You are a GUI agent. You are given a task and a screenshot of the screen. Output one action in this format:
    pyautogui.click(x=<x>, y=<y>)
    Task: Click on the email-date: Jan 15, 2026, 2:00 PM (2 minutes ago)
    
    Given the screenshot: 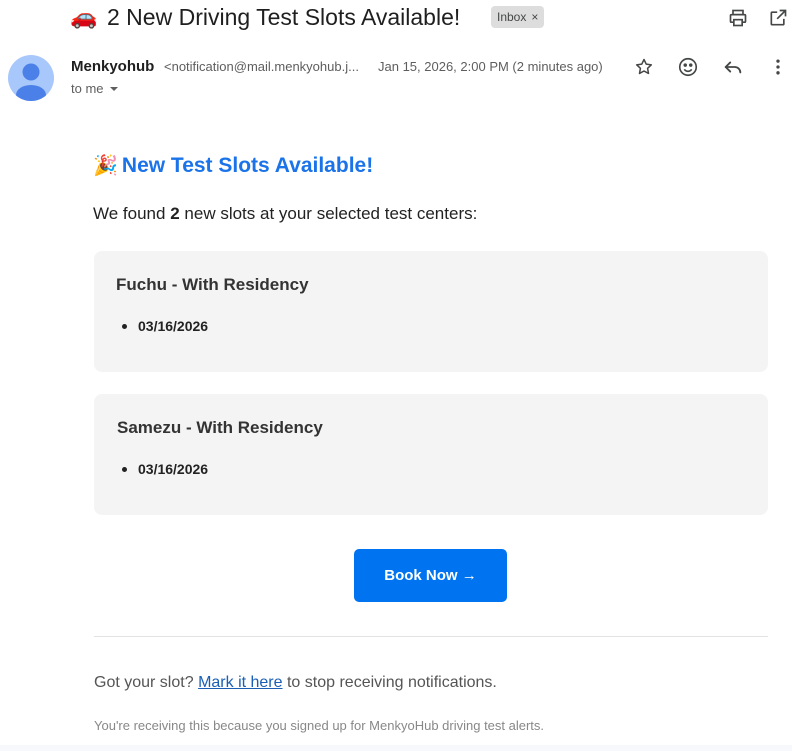 What is the action you would take?
    pyautogui.click(x=490, y=66)
    